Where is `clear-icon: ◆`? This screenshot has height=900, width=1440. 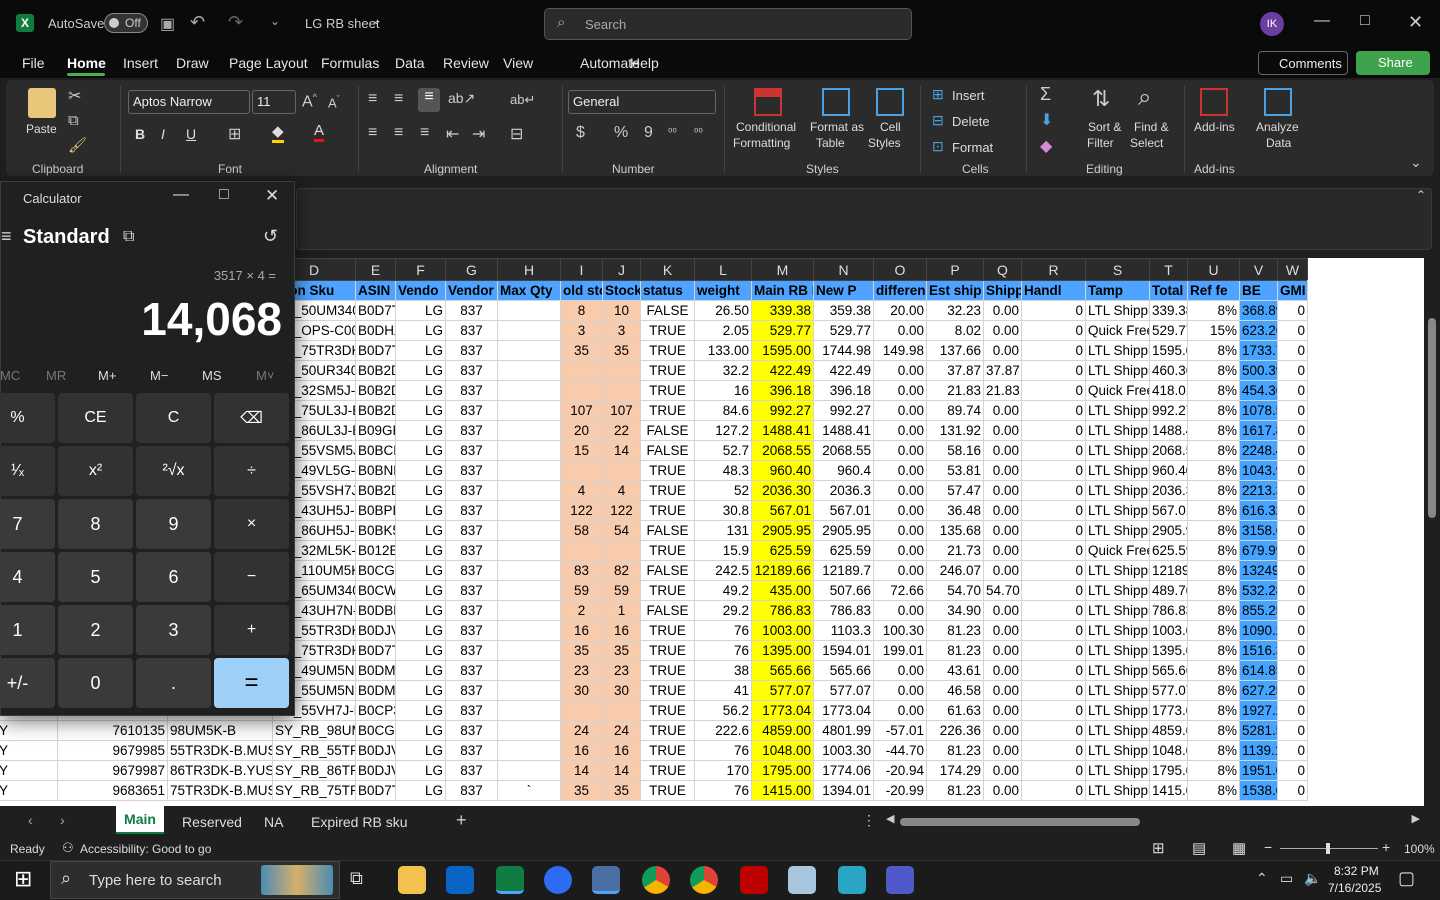 clear-icon: ◆ is located at coordinates (1046, 146).